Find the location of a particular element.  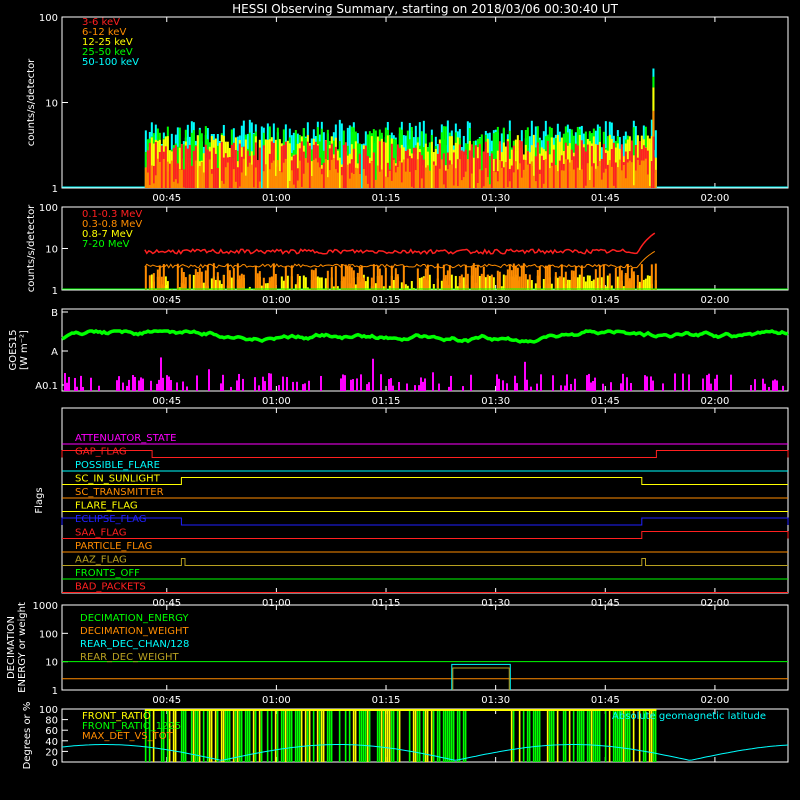

y-tick-label: 100 is located at coordinates (48, 634).